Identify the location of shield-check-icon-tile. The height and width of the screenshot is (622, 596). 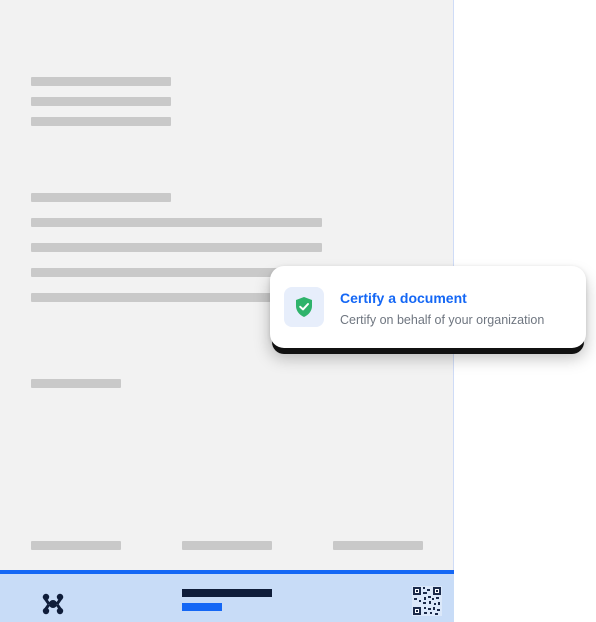
(304, 307).